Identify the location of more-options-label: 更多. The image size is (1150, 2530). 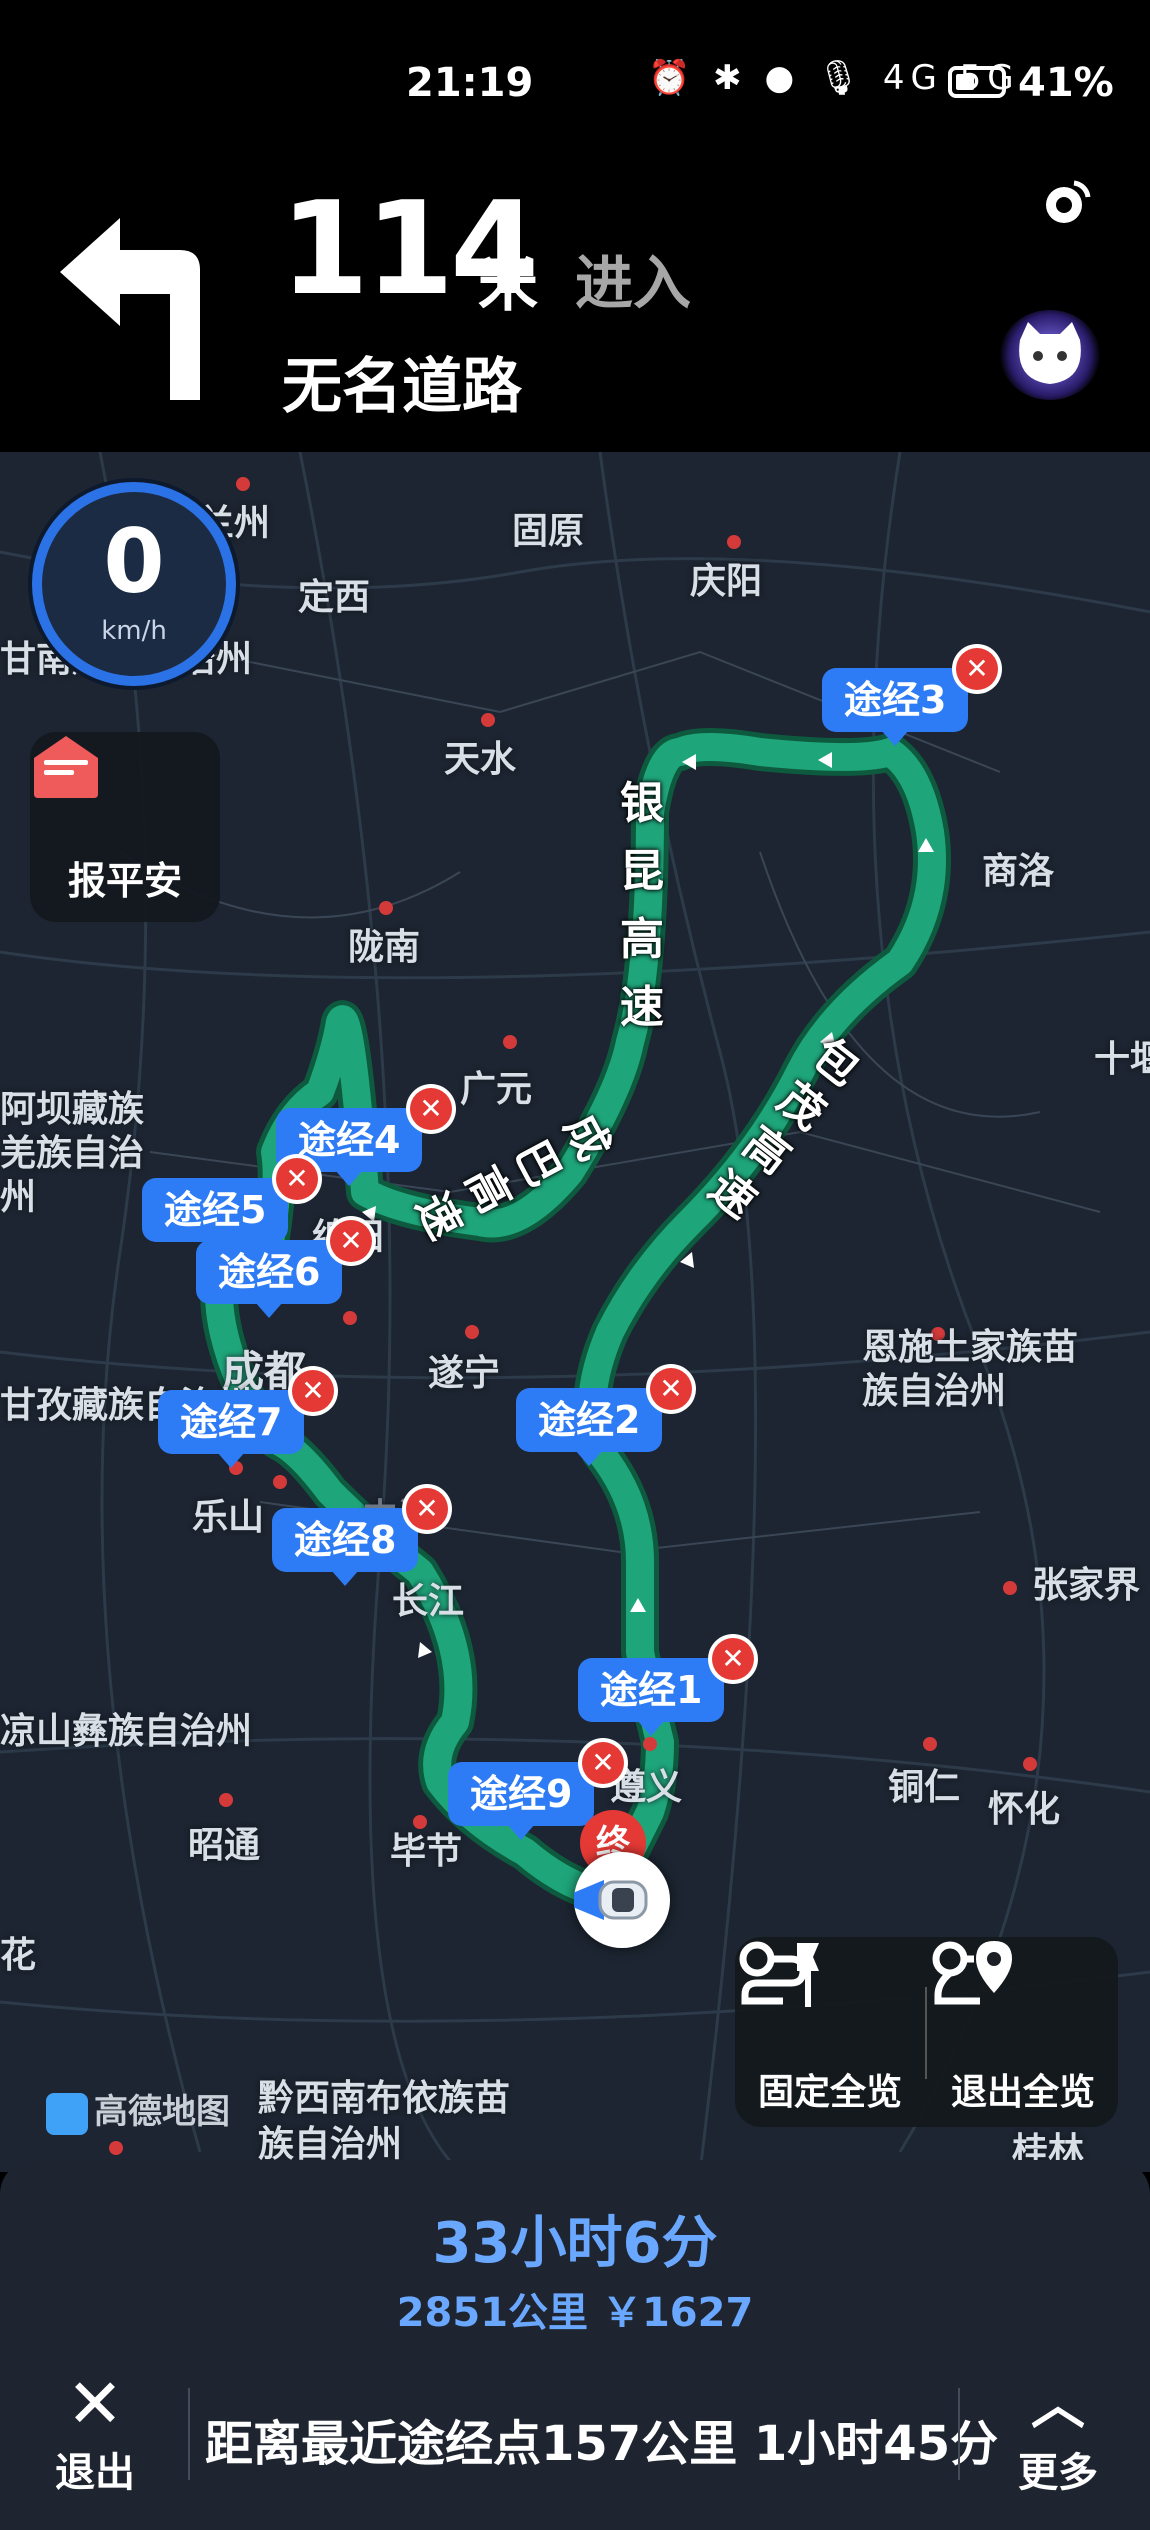
(1058, 2473).